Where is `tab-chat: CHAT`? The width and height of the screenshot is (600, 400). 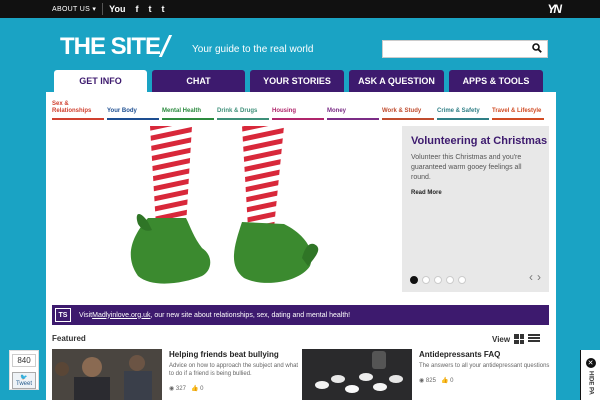
tab-chat: CHAT is located at coordinates (198, 81).